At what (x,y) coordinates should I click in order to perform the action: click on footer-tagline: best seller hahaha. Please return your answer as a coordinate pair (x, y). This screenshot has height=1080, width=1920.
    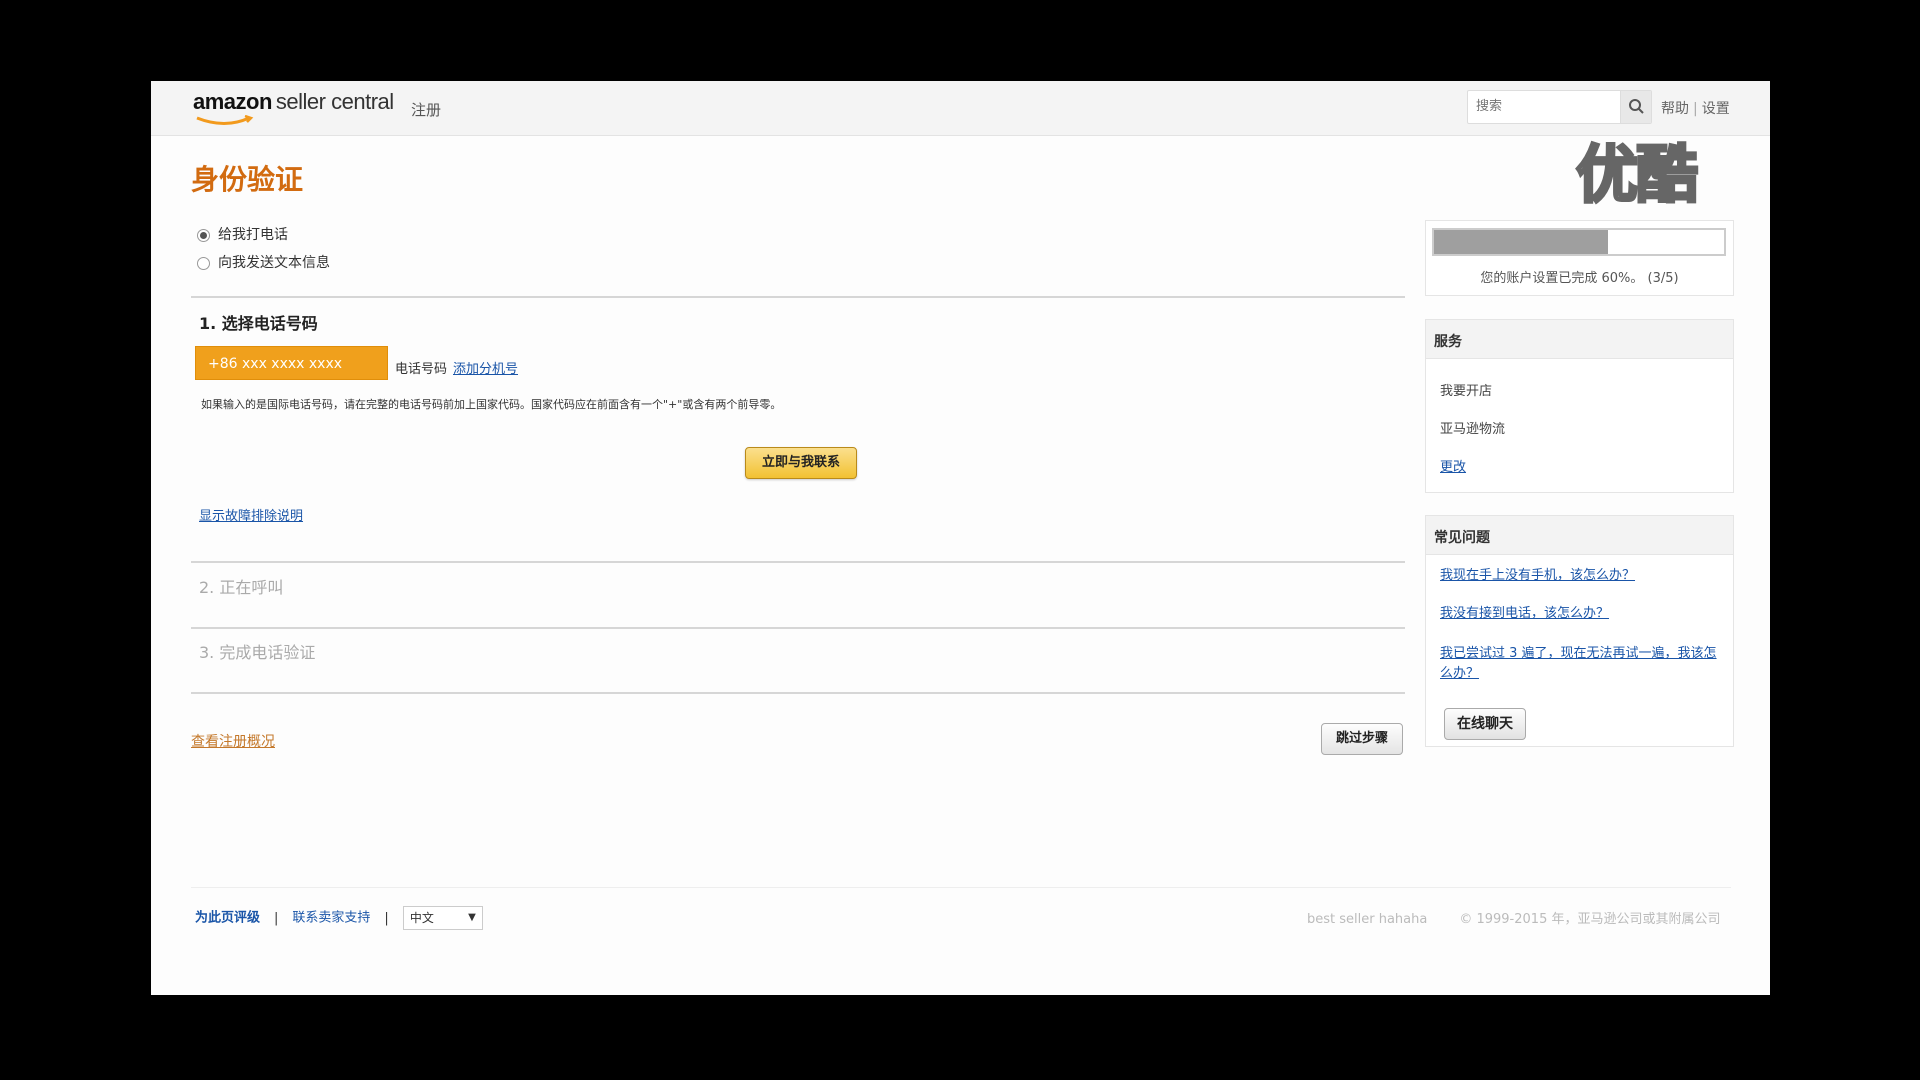
    Looking at the image, I should click on (1367, 919).